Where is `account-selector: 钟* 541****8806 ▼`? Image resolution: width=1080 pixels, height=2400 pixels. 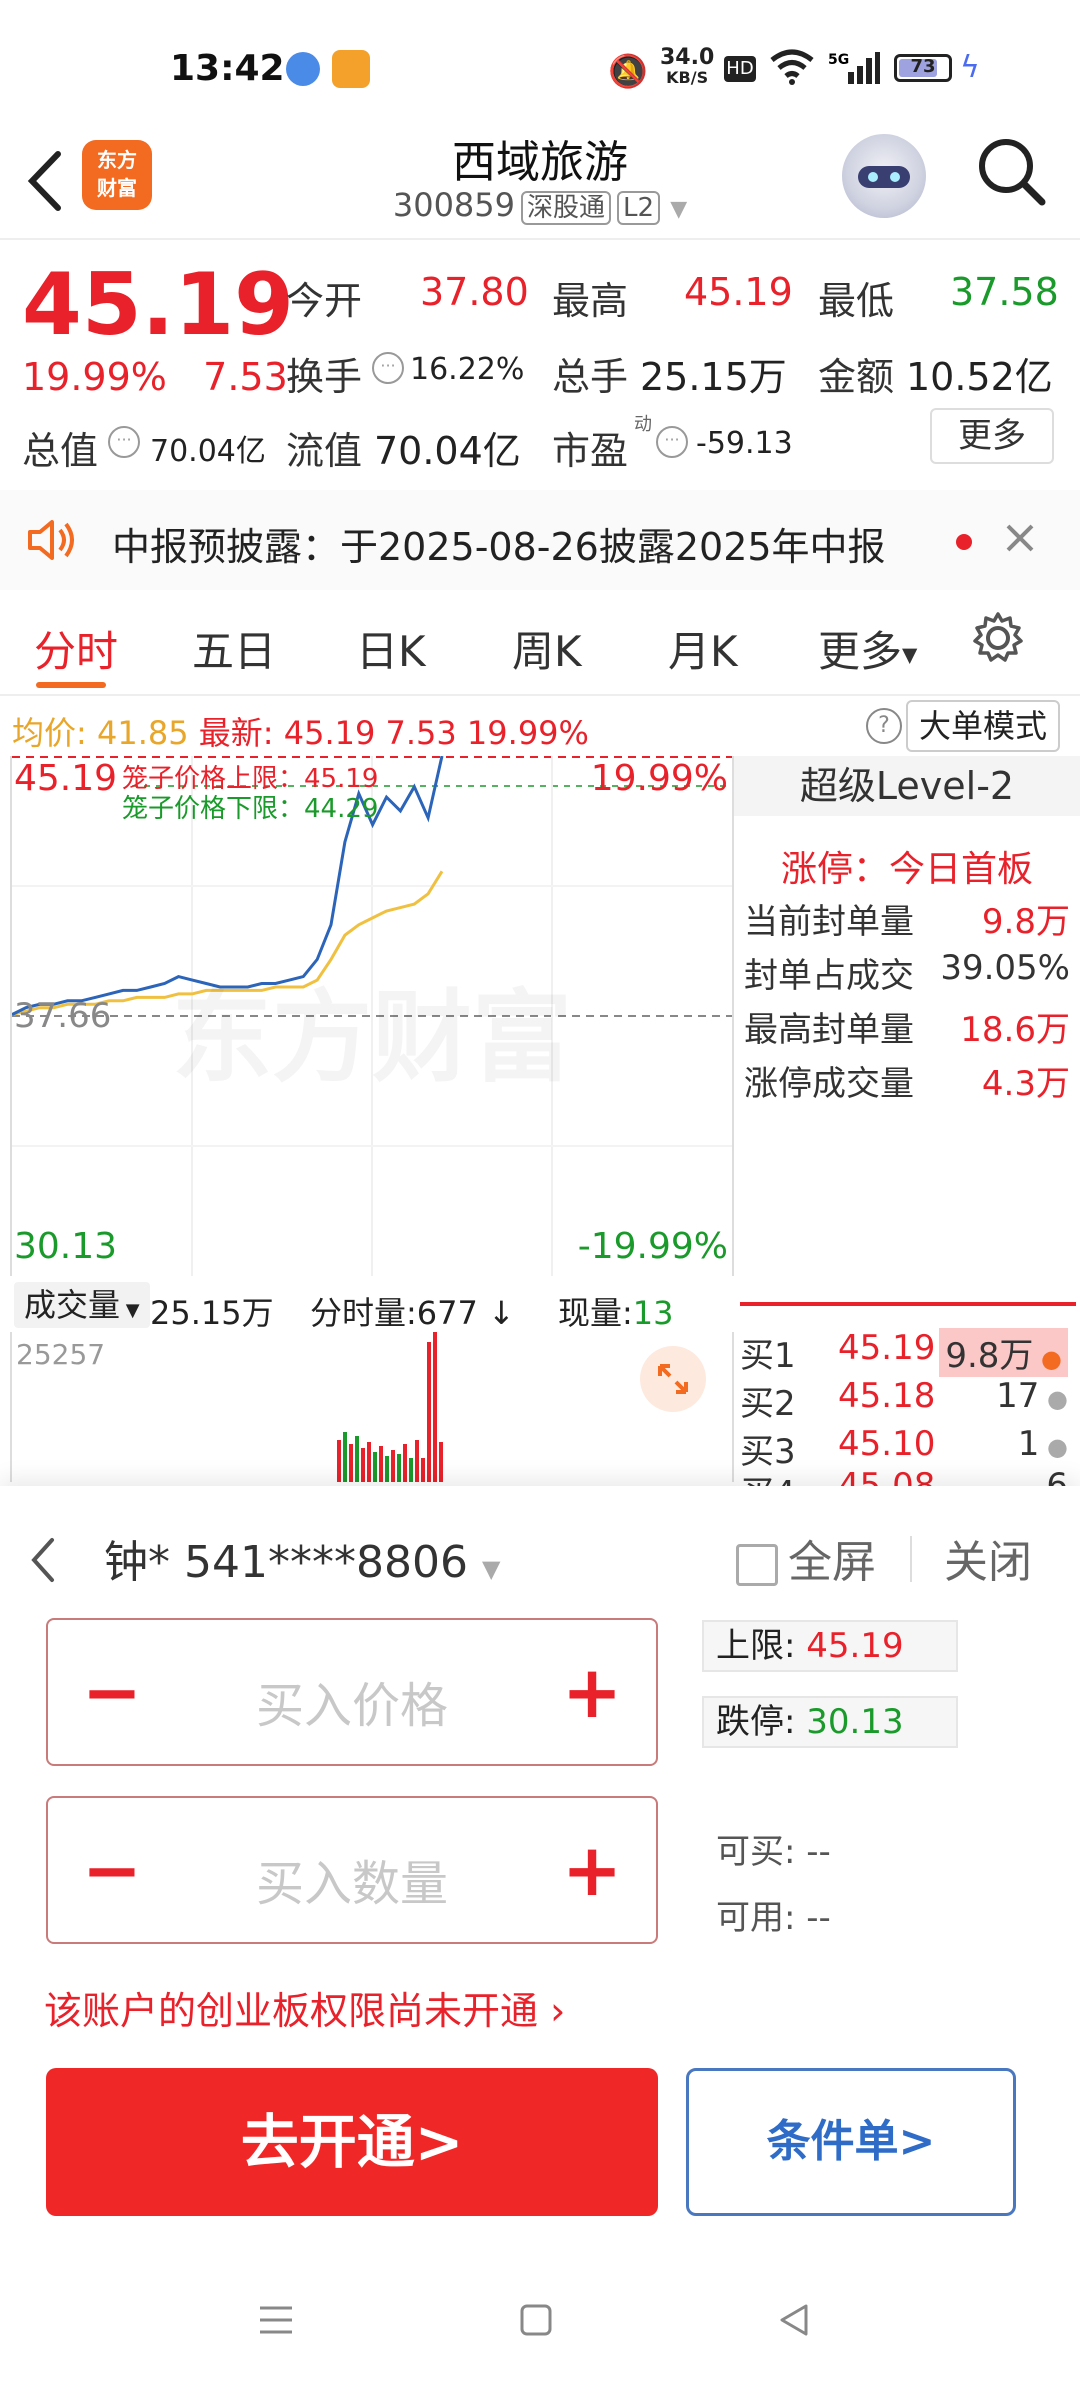
account-selector: 钟* 541****8806 ▼ is located at coordinates (302, 1558).